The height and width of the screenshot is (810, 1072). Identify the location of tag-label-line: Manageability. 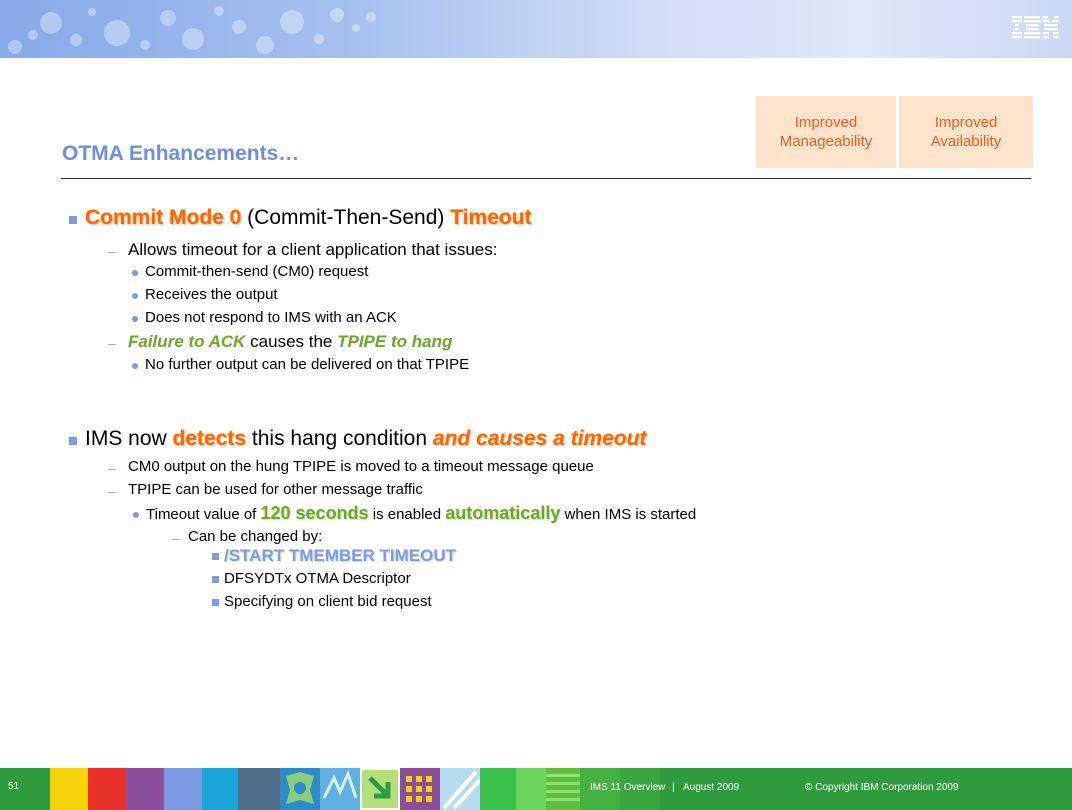
(826, 141).